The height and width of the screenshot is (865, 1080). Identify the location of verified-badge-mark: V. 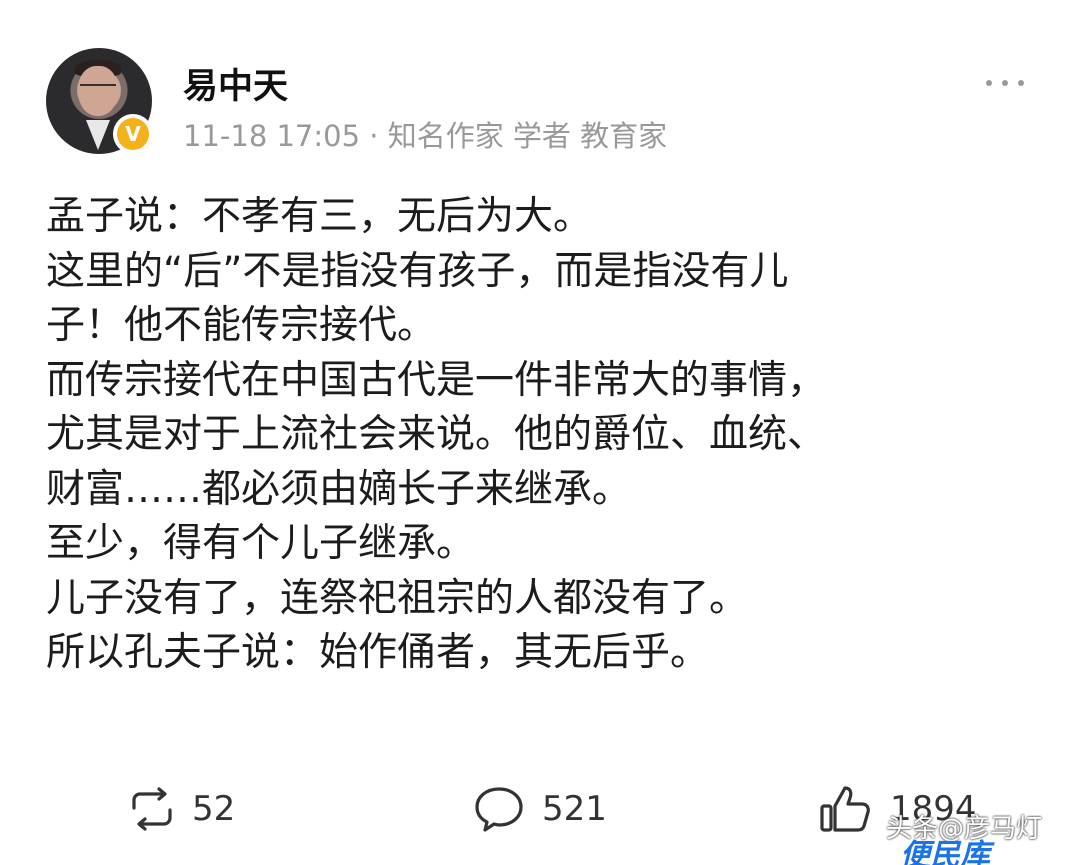
(133, 134).